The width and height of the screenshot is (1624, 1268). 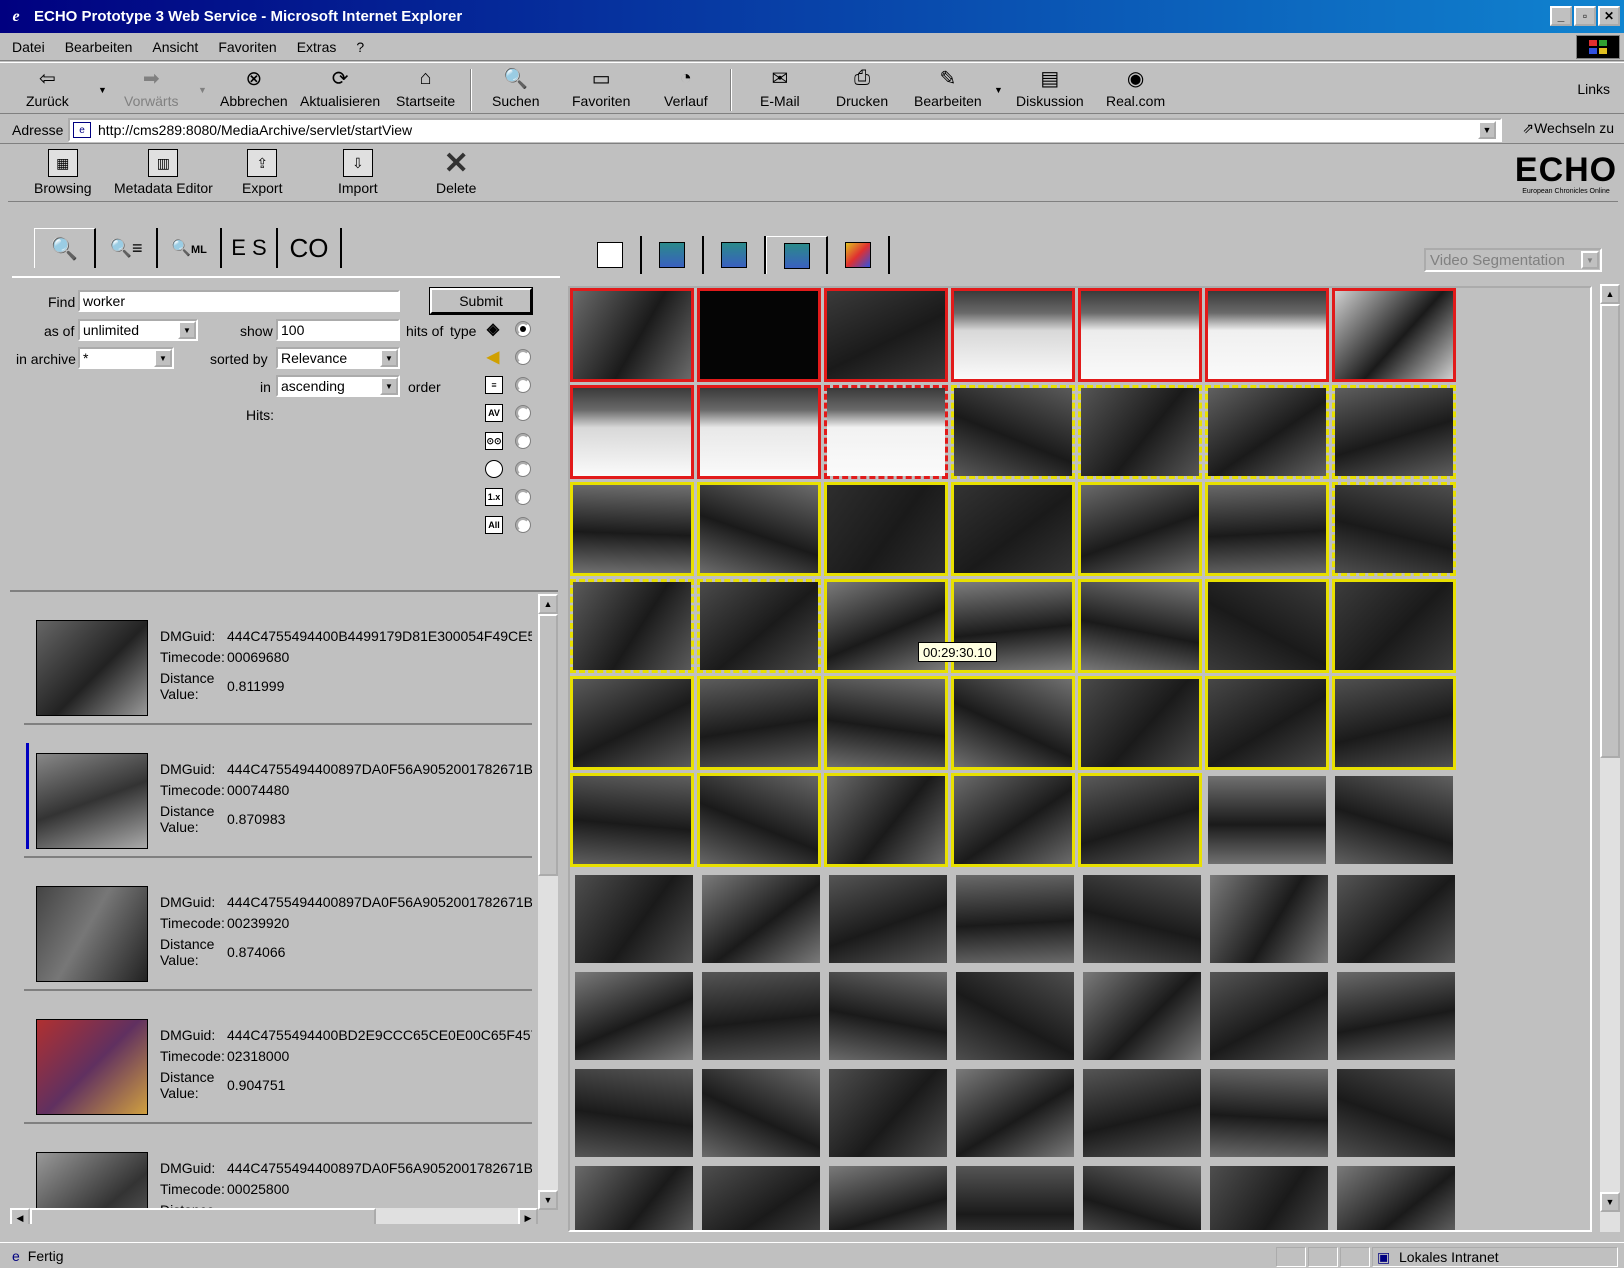 I want to click on segmentation-select: Video Segmentation ▼, so click(x=1513, y=260).